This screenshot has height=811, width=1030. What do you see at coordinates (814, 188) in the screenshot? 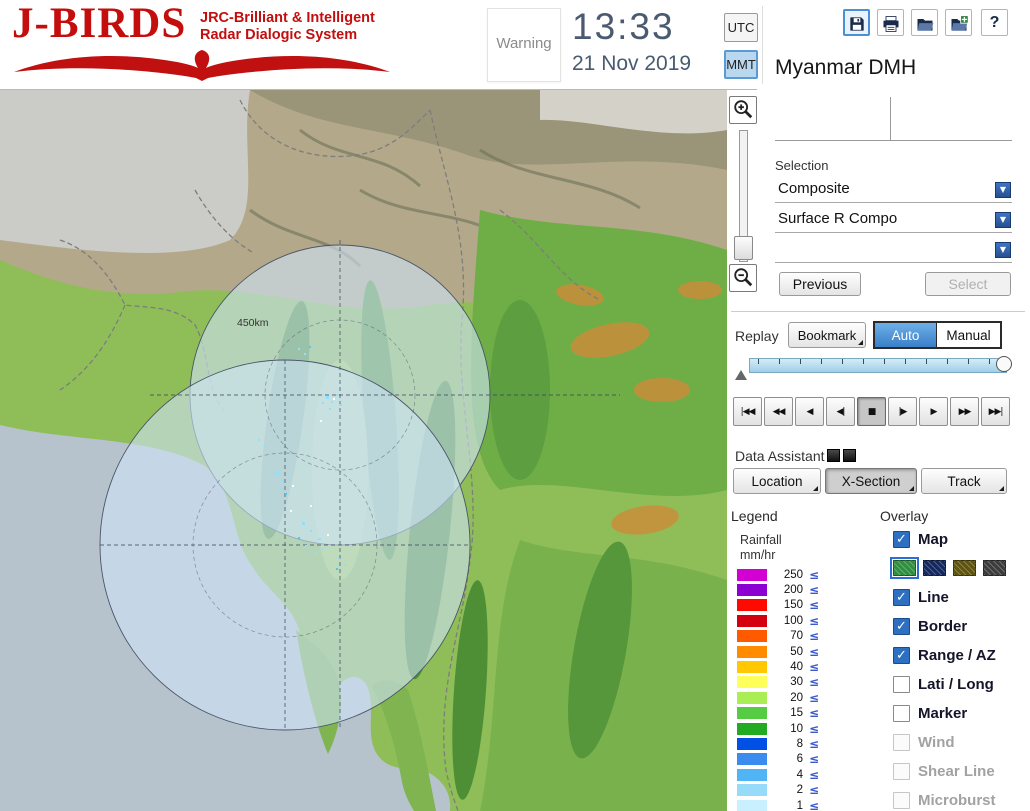
I see `composite-dropdown-value: Composite` at bounding box center [814, 188].